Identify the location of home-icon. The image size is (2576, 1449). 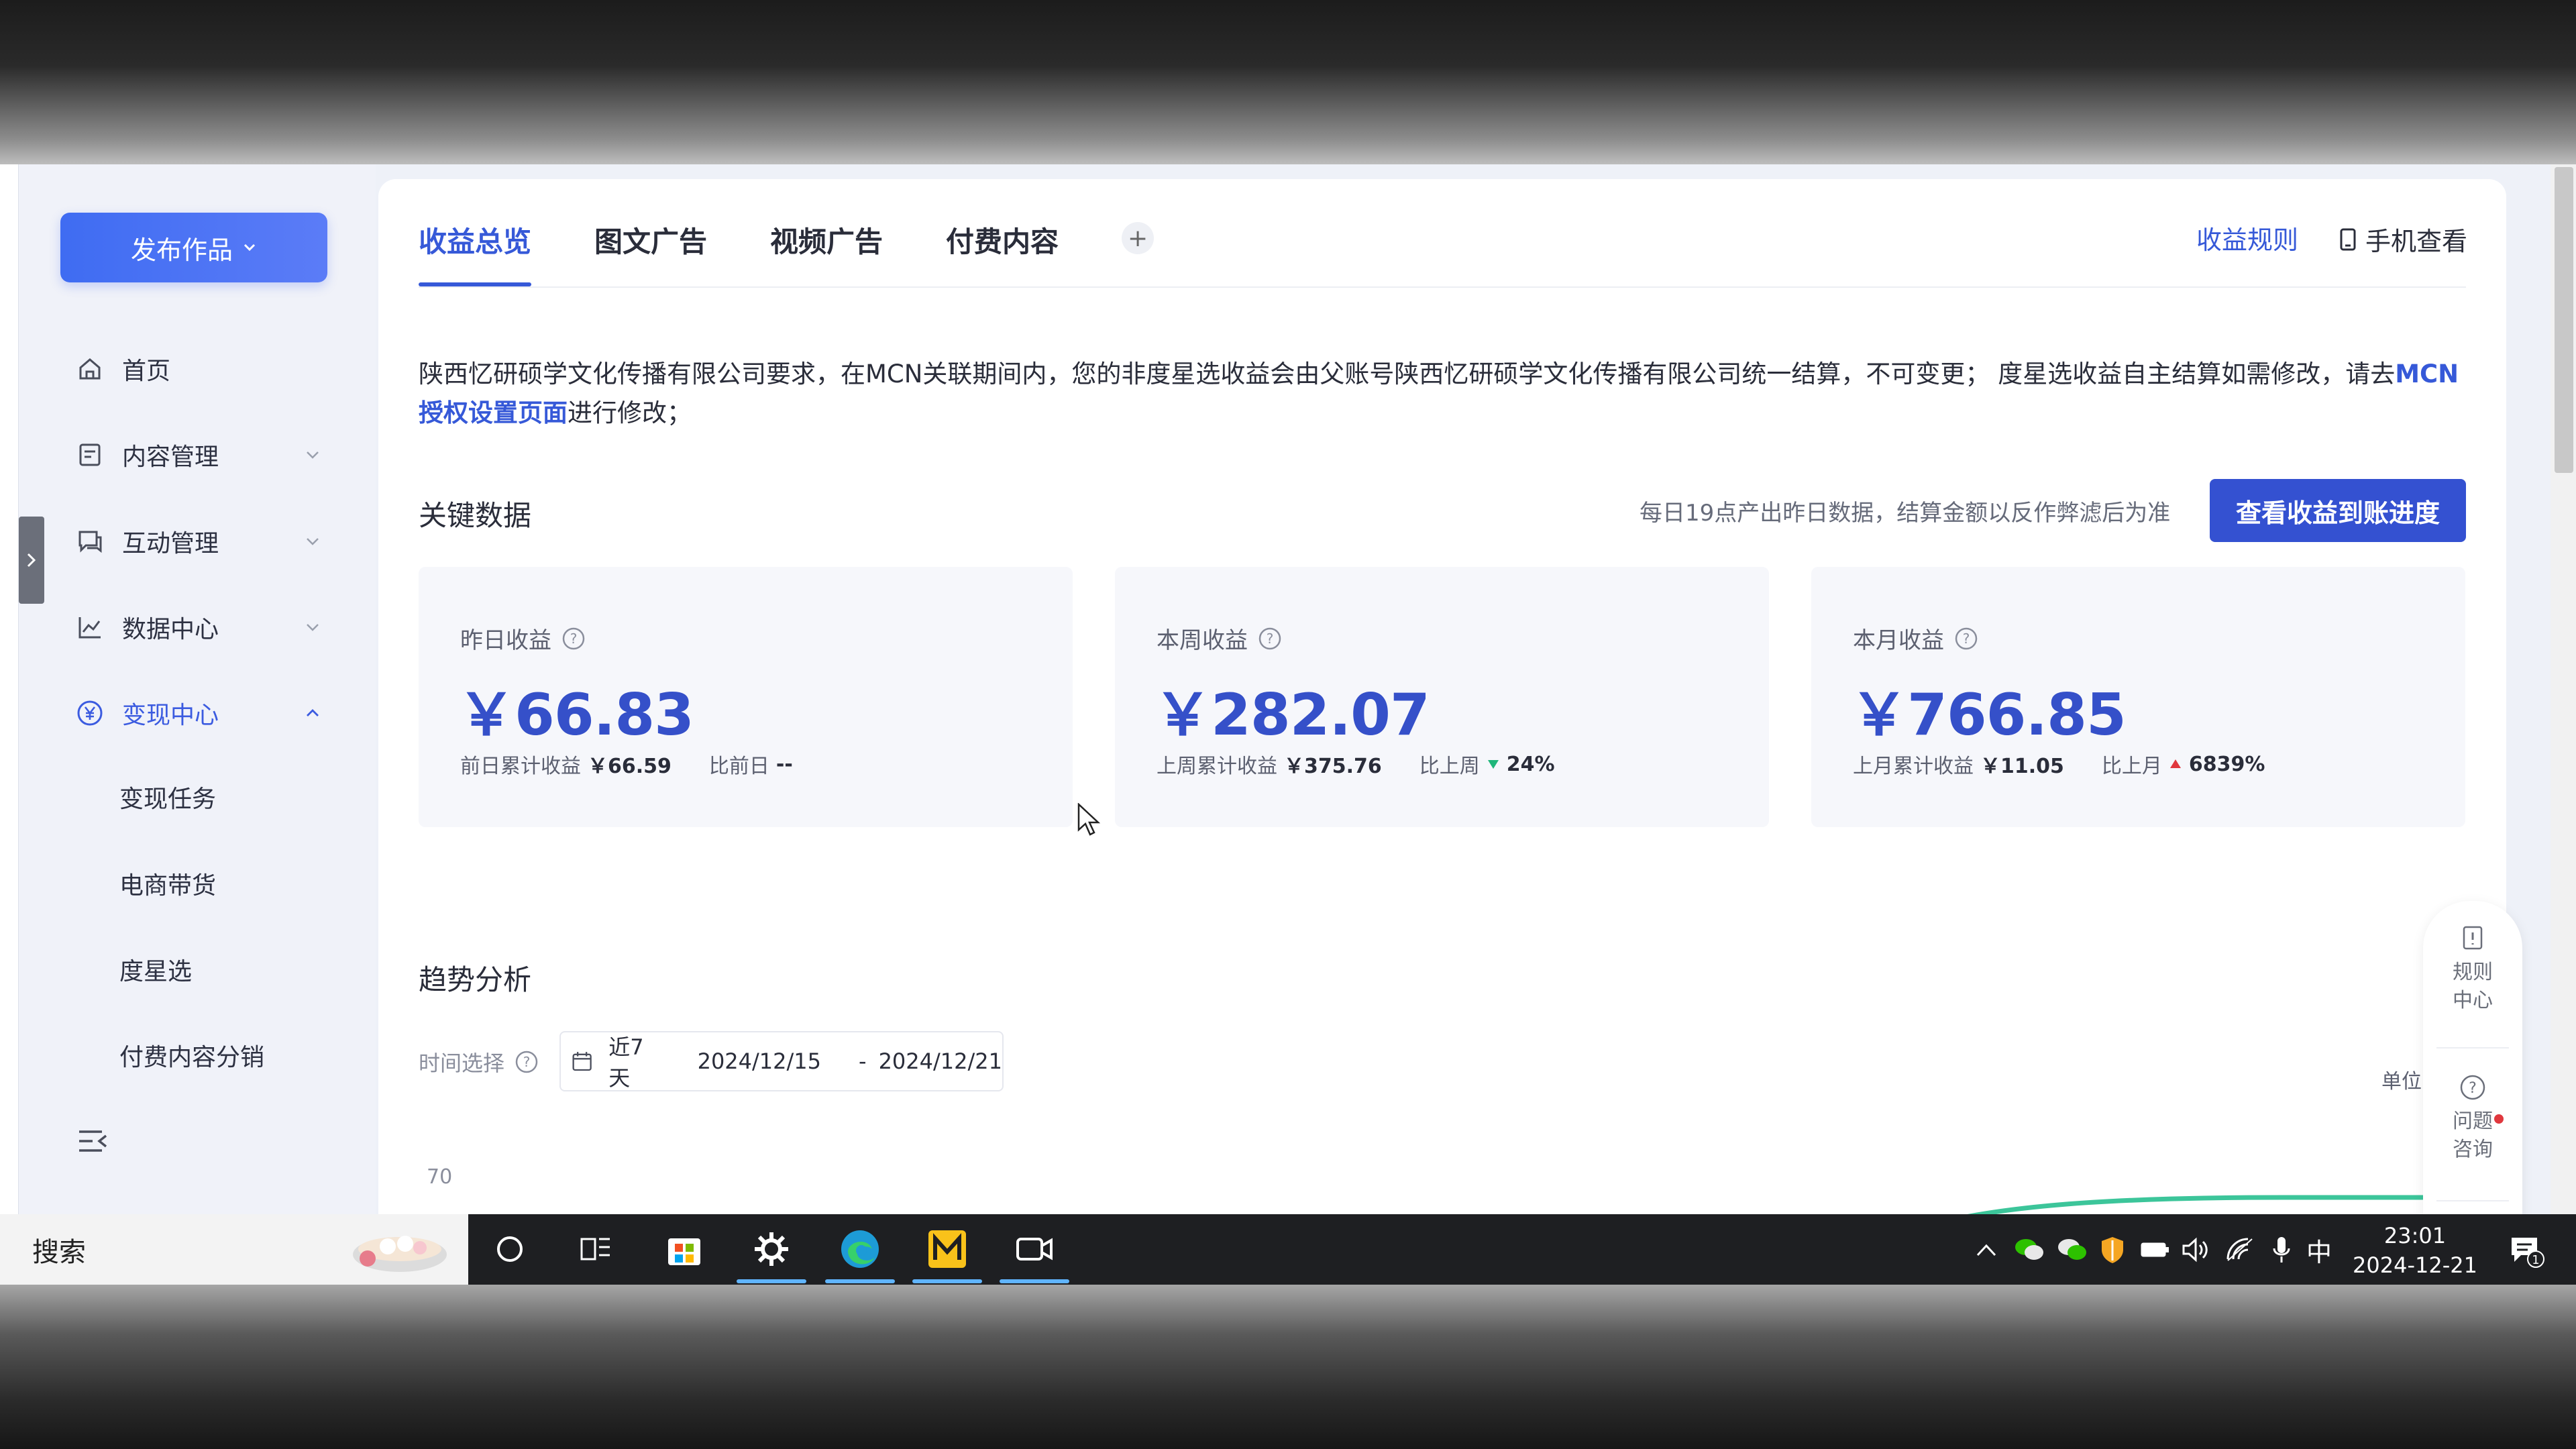
(90, 369).